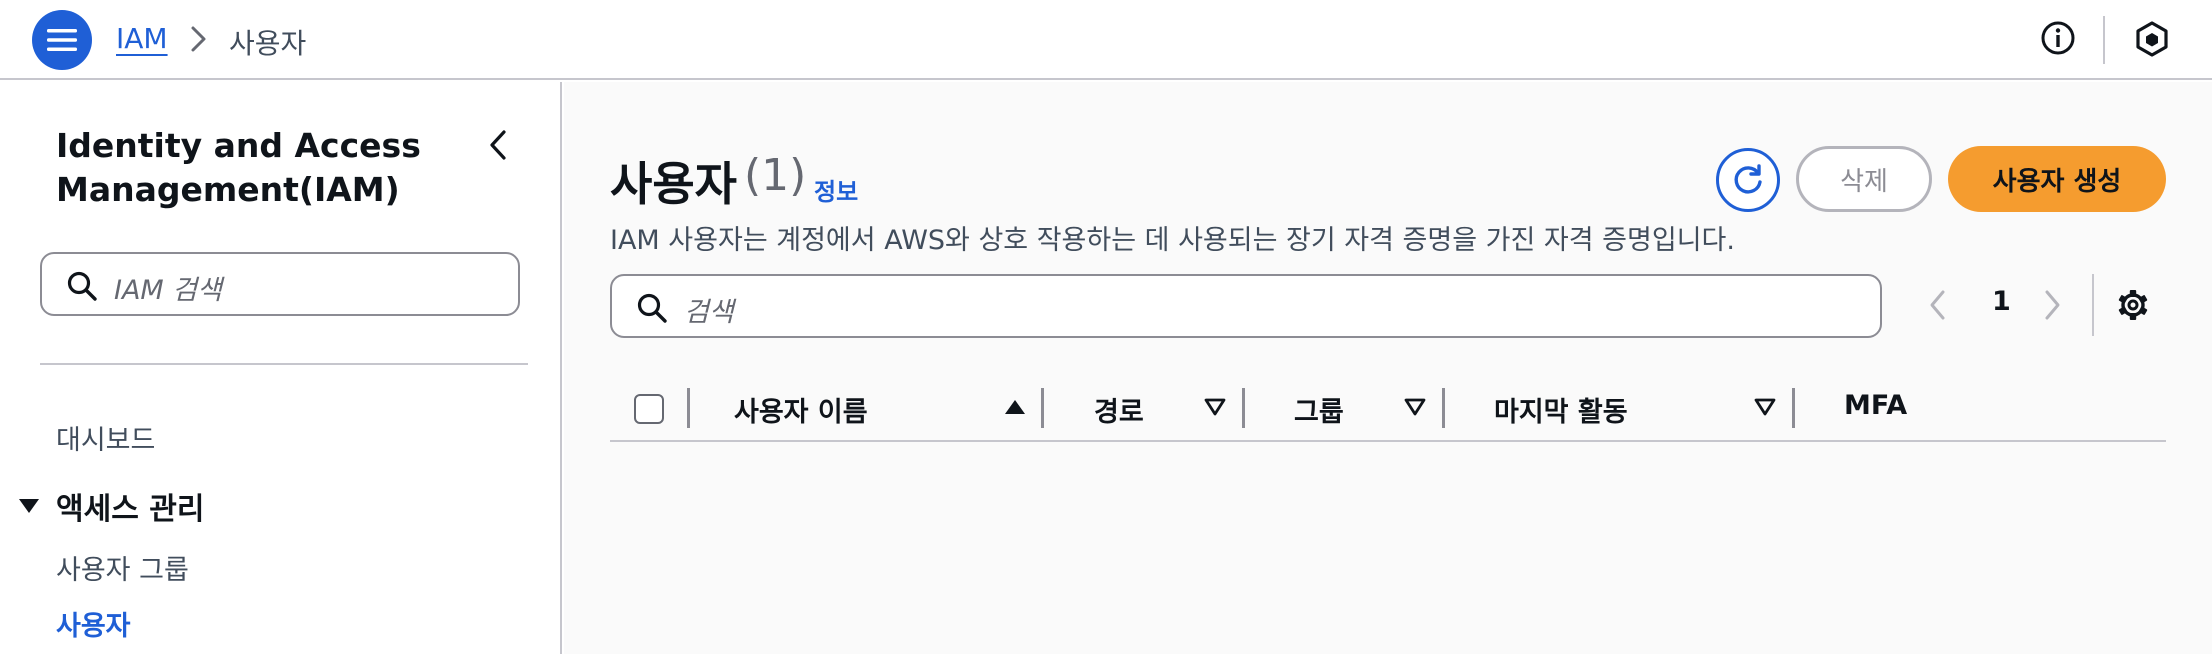 The width and height of the screenshot is (2212, 654). I want to click on refresh-icon, so click(1748, 179).